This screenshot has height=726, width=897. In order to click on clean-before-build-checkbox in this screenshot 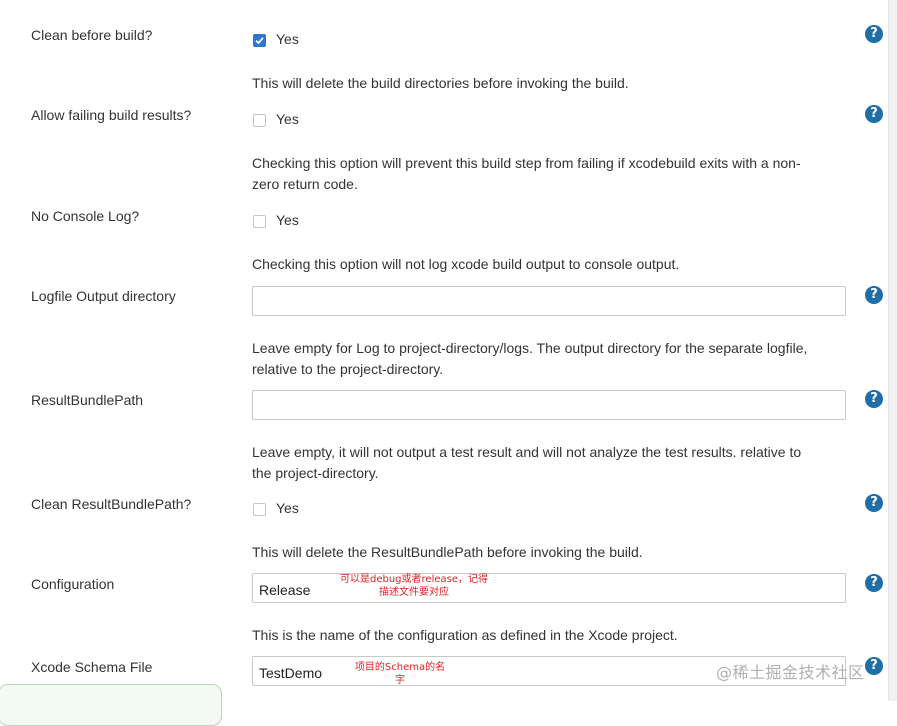, I will do `click(259, 40)`.